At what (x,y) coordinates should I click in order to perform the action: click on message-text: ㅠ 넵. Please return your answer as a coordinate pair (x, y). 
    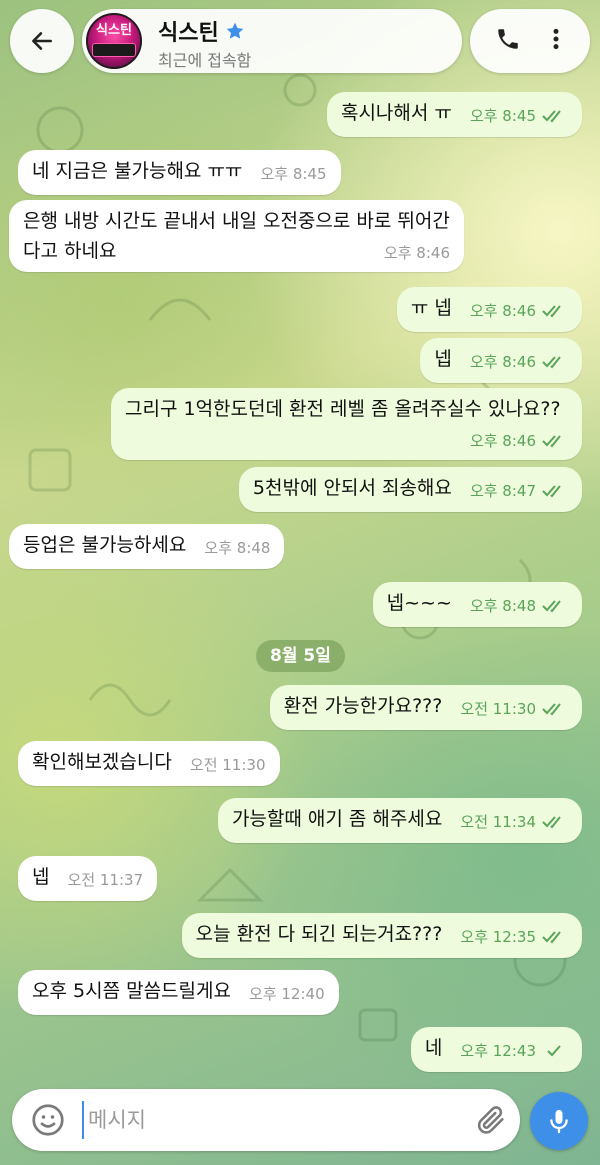
    Looking at the image, I should click on (431, 308).